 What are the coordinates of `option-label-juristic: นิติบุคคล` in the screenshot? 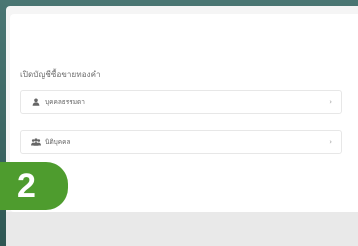 It's located at (58, 142).